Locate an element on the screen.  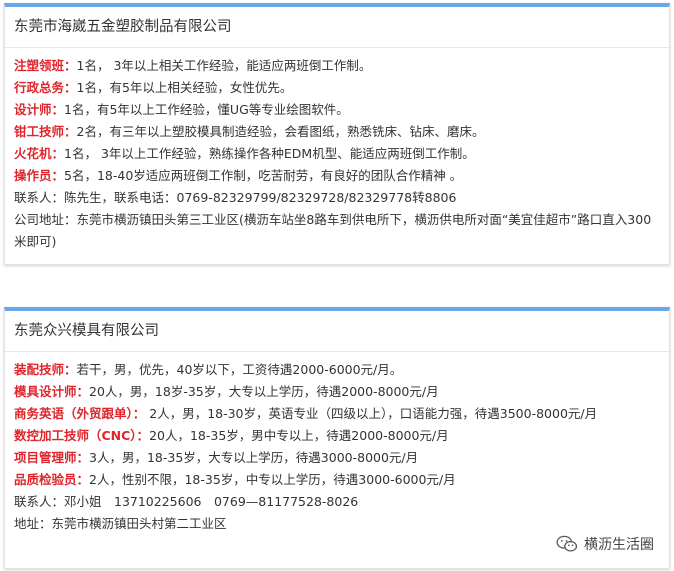
job-desc: 1名， 3年以上工作经验，熟练操作各种EDM机型、能适应两班倒工作制。 is located at coordinates (269, 153).